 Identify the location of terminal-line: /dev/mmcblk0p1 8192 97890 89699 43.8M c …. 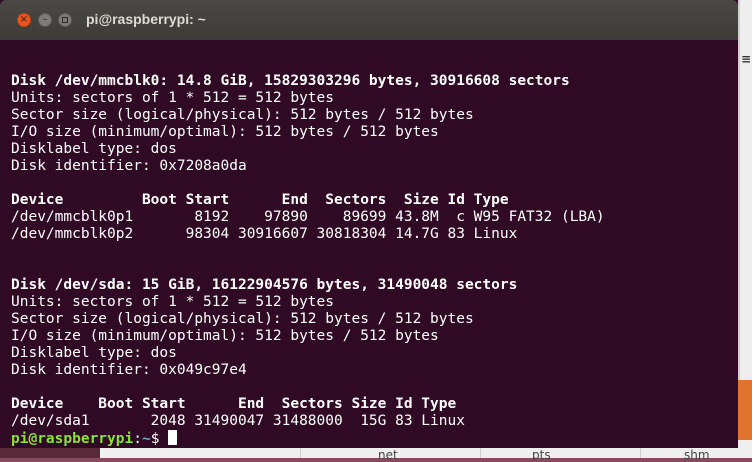
(308, 217).